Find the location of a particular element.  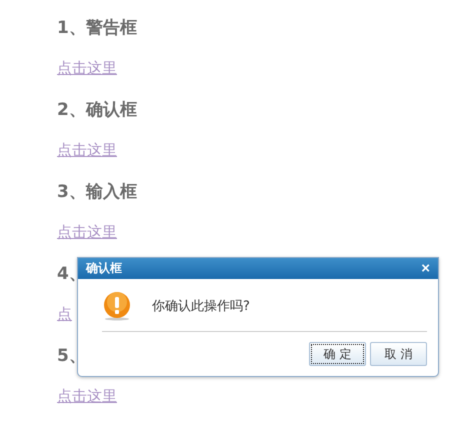

cancel-button: 取 消 is located at coordinates (398, 354).